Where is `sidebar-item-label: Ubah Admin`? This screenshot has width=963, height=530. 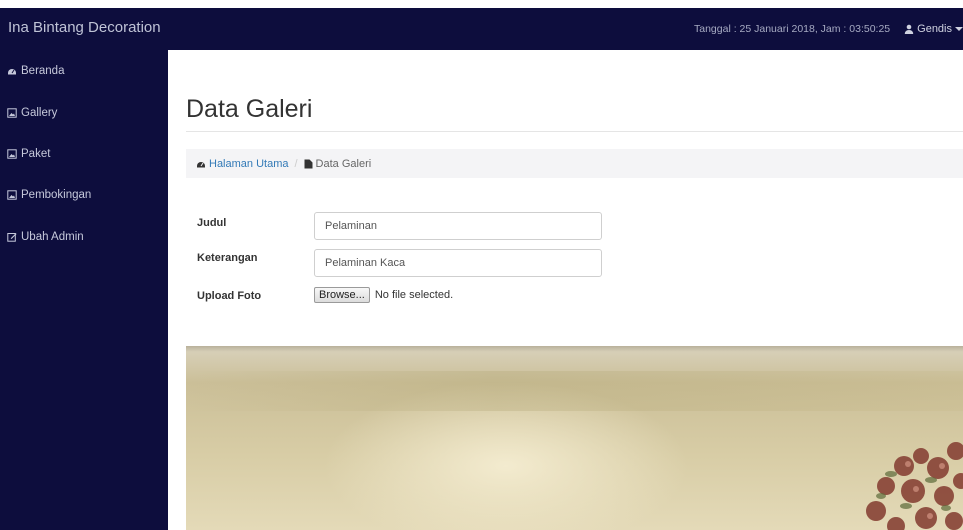
sidebar-item-label: Ubah Admin is located at coordinates (52, 237).